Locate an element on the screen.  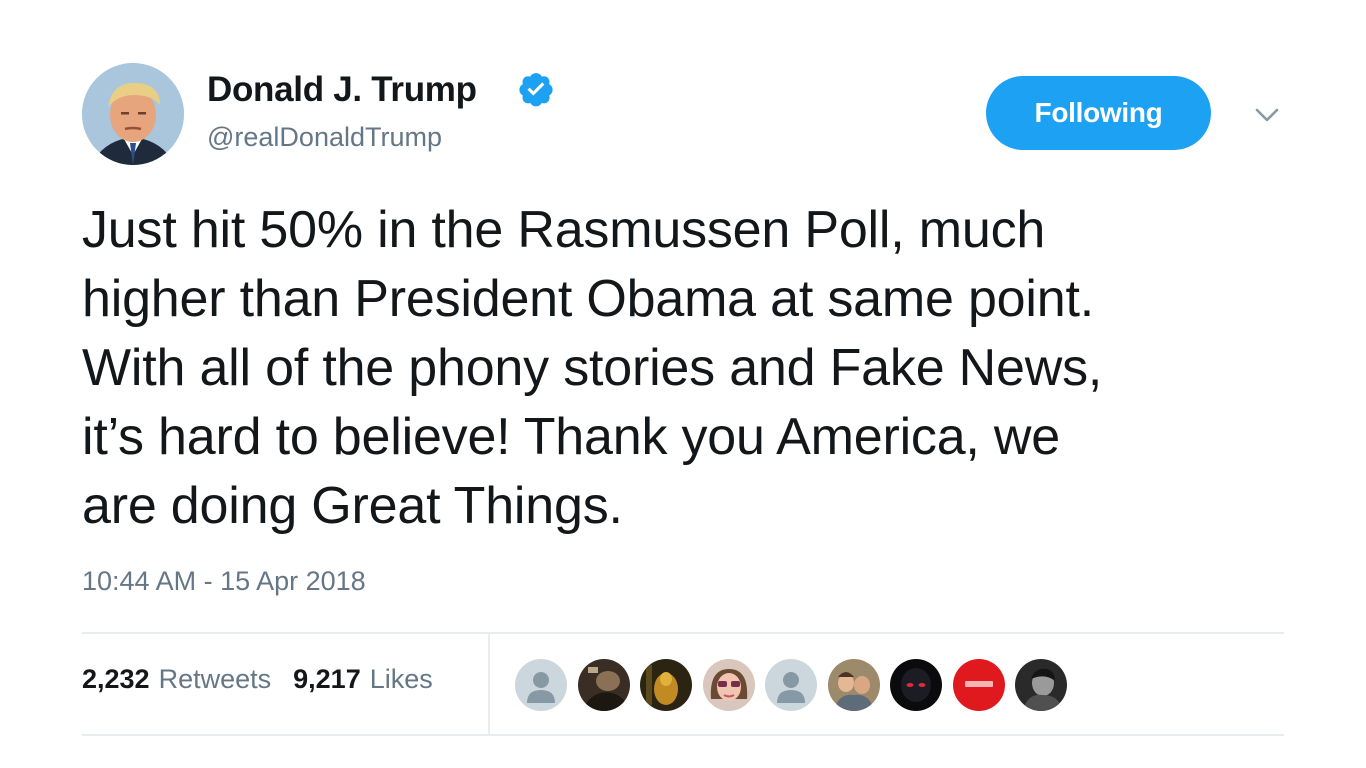
tweet-stats: 2,232 Retweets 9,217 Likes is located at coordinates (268, 679).